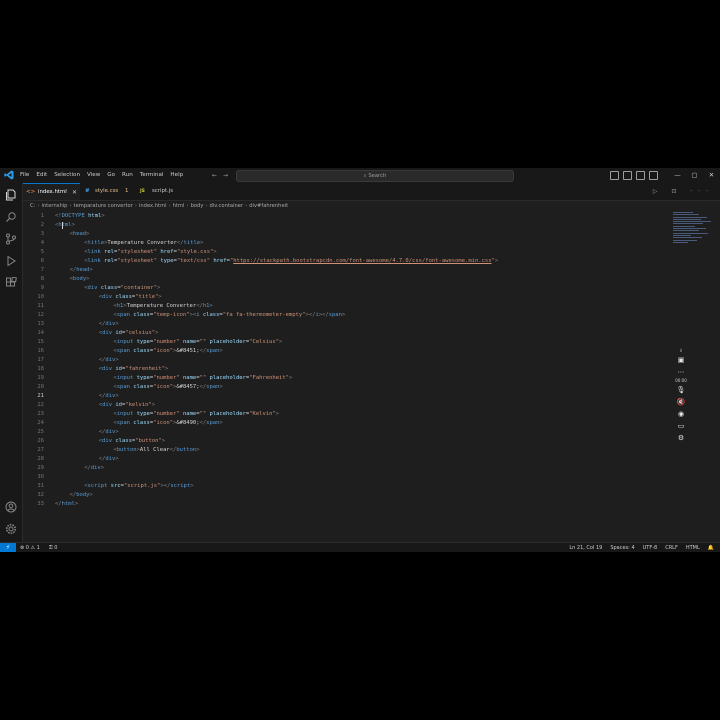 The width and height of the screenshot is (720, 720). I want to click on tab-script-js: JS script.js, so click(161, 191).